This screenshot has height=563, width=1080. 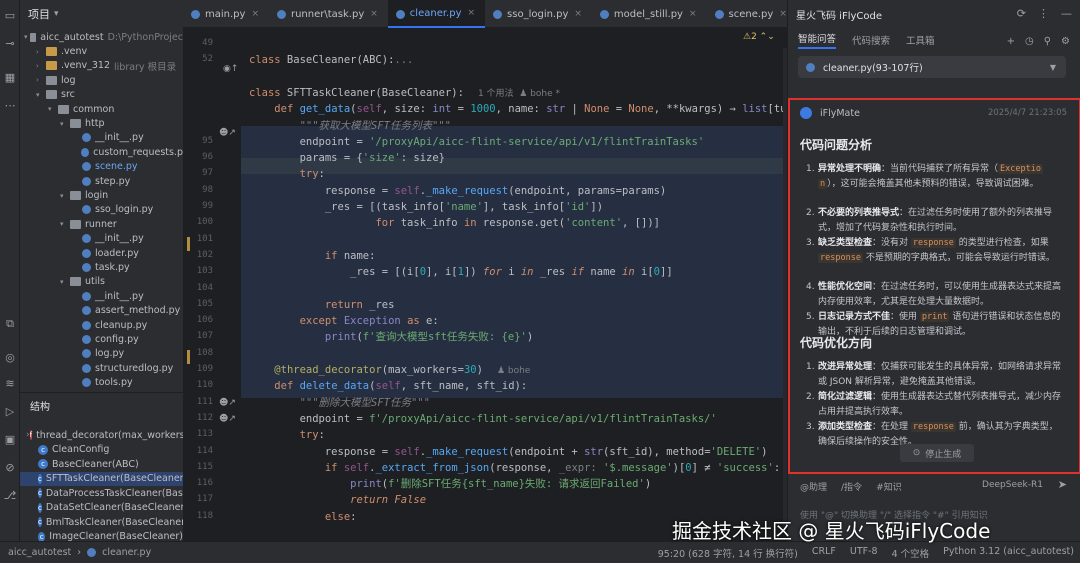 I want to click on code-line: if name:, so click(x=312, y=256).